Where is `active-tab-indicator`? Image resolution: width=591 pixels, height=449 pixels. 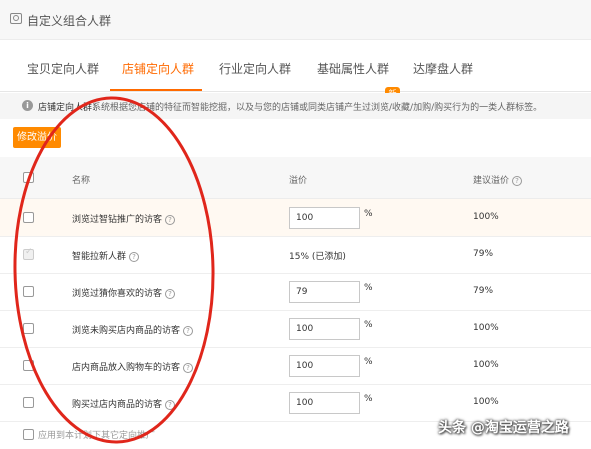 active-tab-indicator is located at coordinates (156, 90).